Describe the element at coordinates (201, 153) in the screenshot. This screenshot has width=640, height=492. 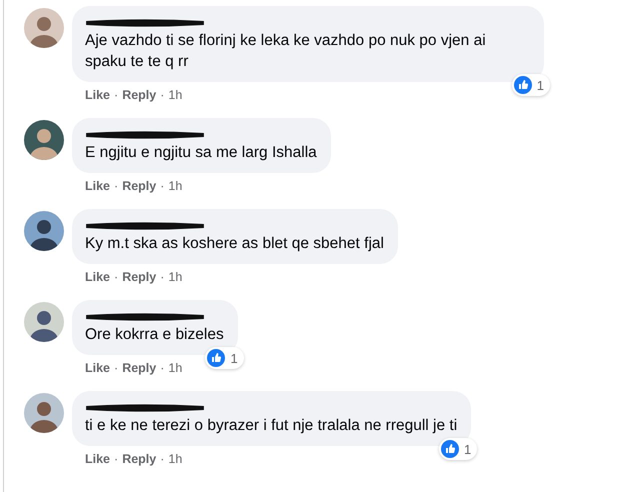
I see `comment-text: E ngjitu e ngjitu sa me larg Ishalla` at that location.